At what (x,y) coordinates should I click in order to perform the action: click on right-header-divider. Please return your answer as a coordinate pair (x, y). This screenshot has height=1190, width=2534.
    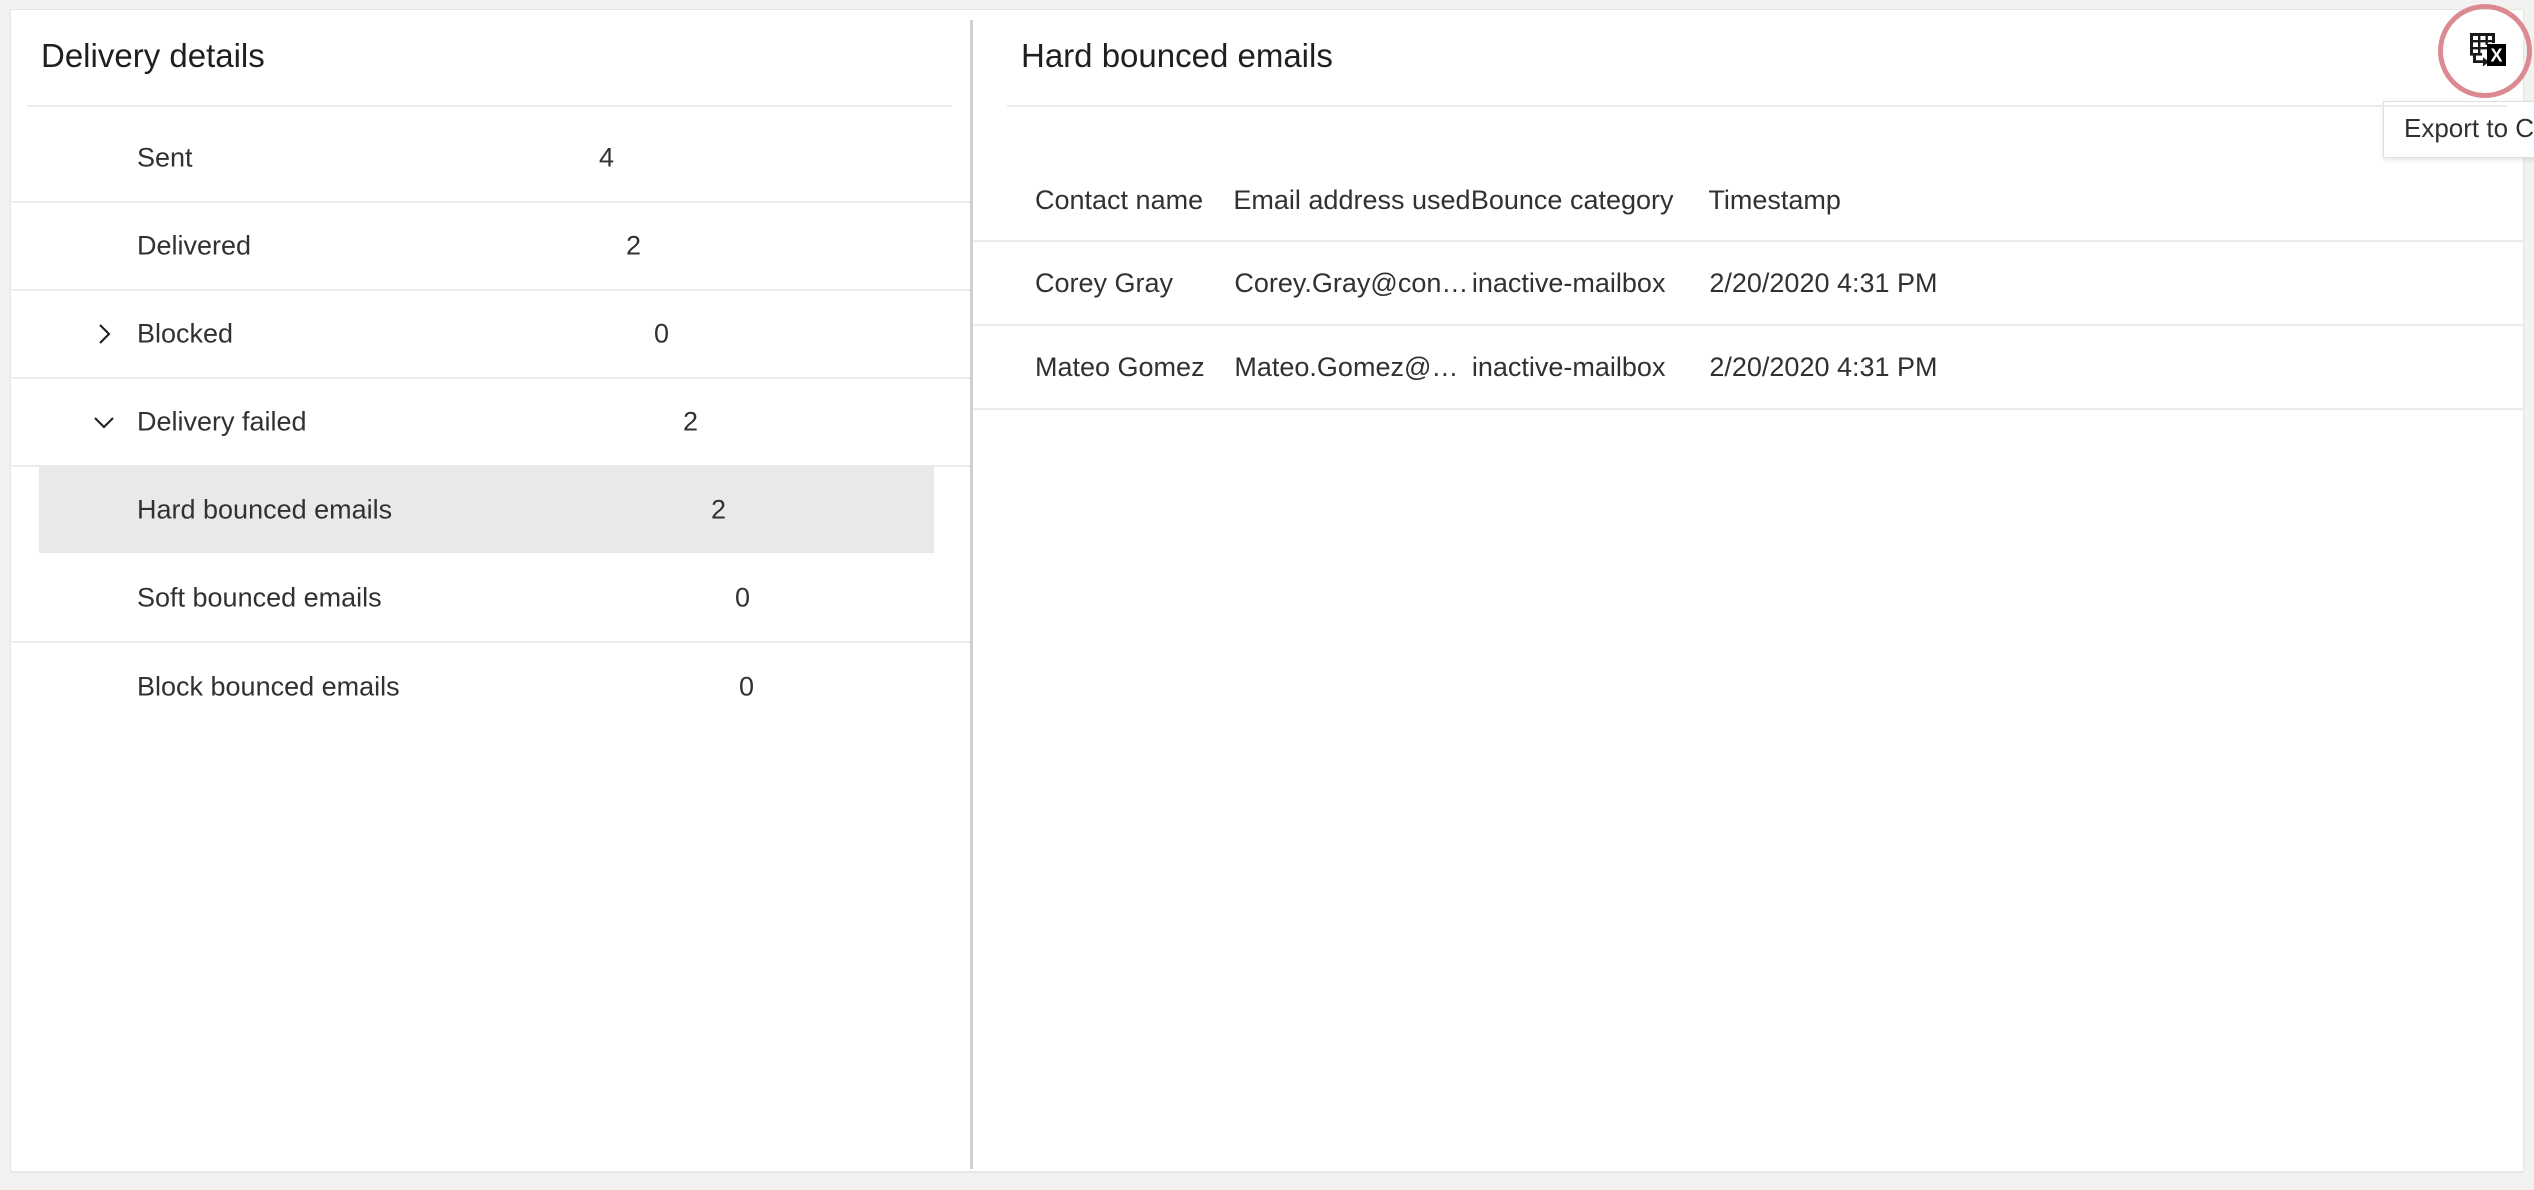
    Looking at the image, I should click on (1757, 106).